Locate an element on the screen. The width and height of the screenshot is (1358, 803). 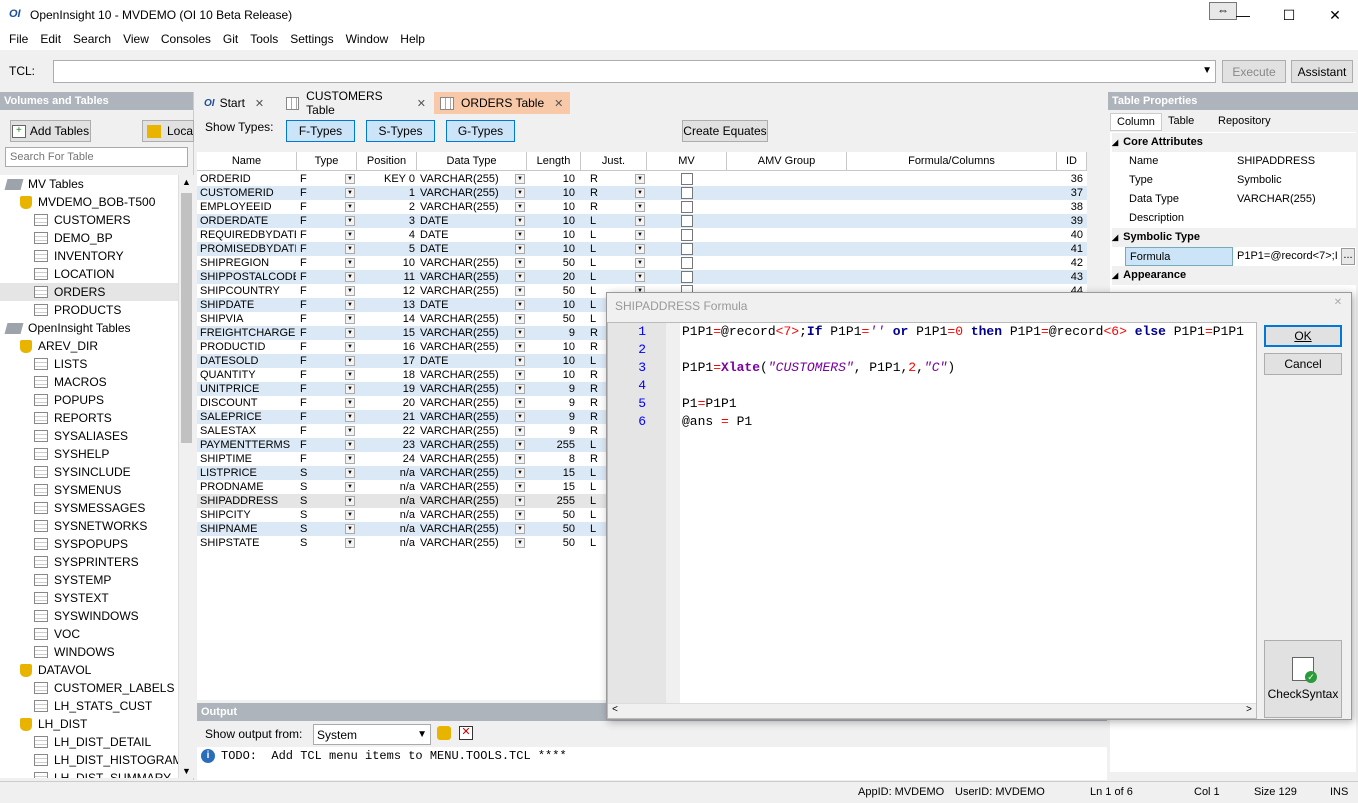
assistant-button: Assistant is located at coordinates (1322, 71).